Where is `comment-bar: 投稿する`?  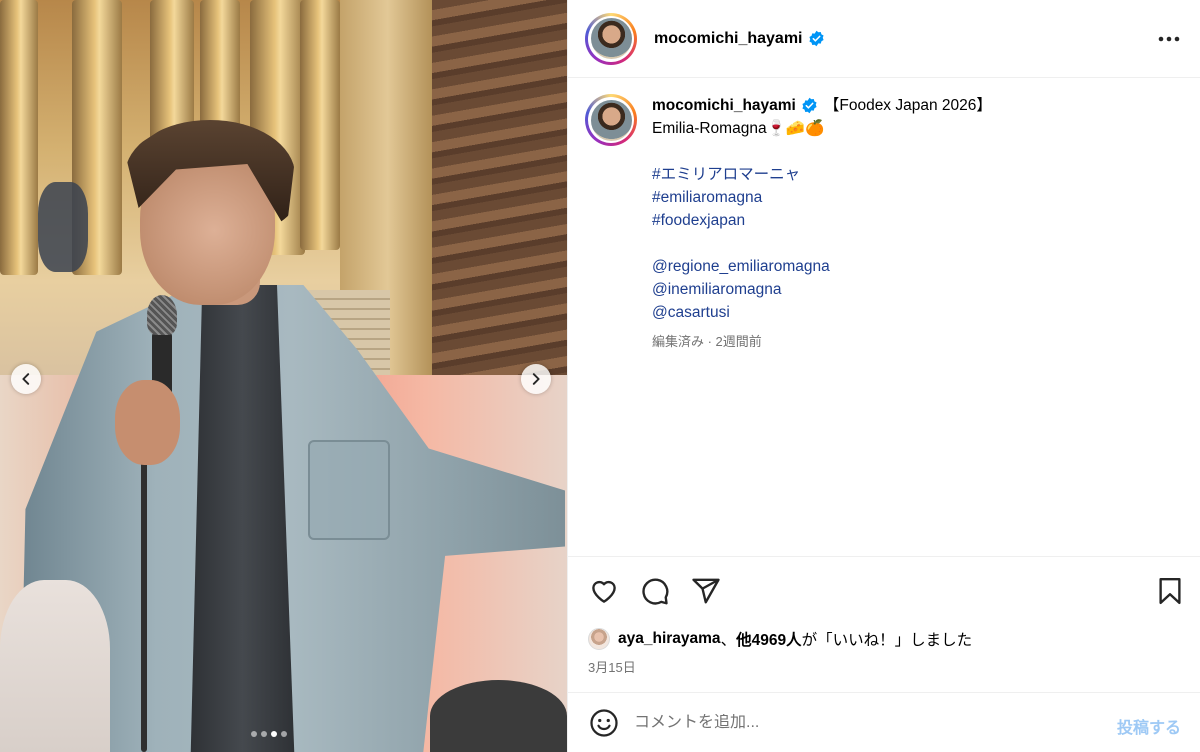 comment-bar: 投稿する is located at coordinates (884, 722).